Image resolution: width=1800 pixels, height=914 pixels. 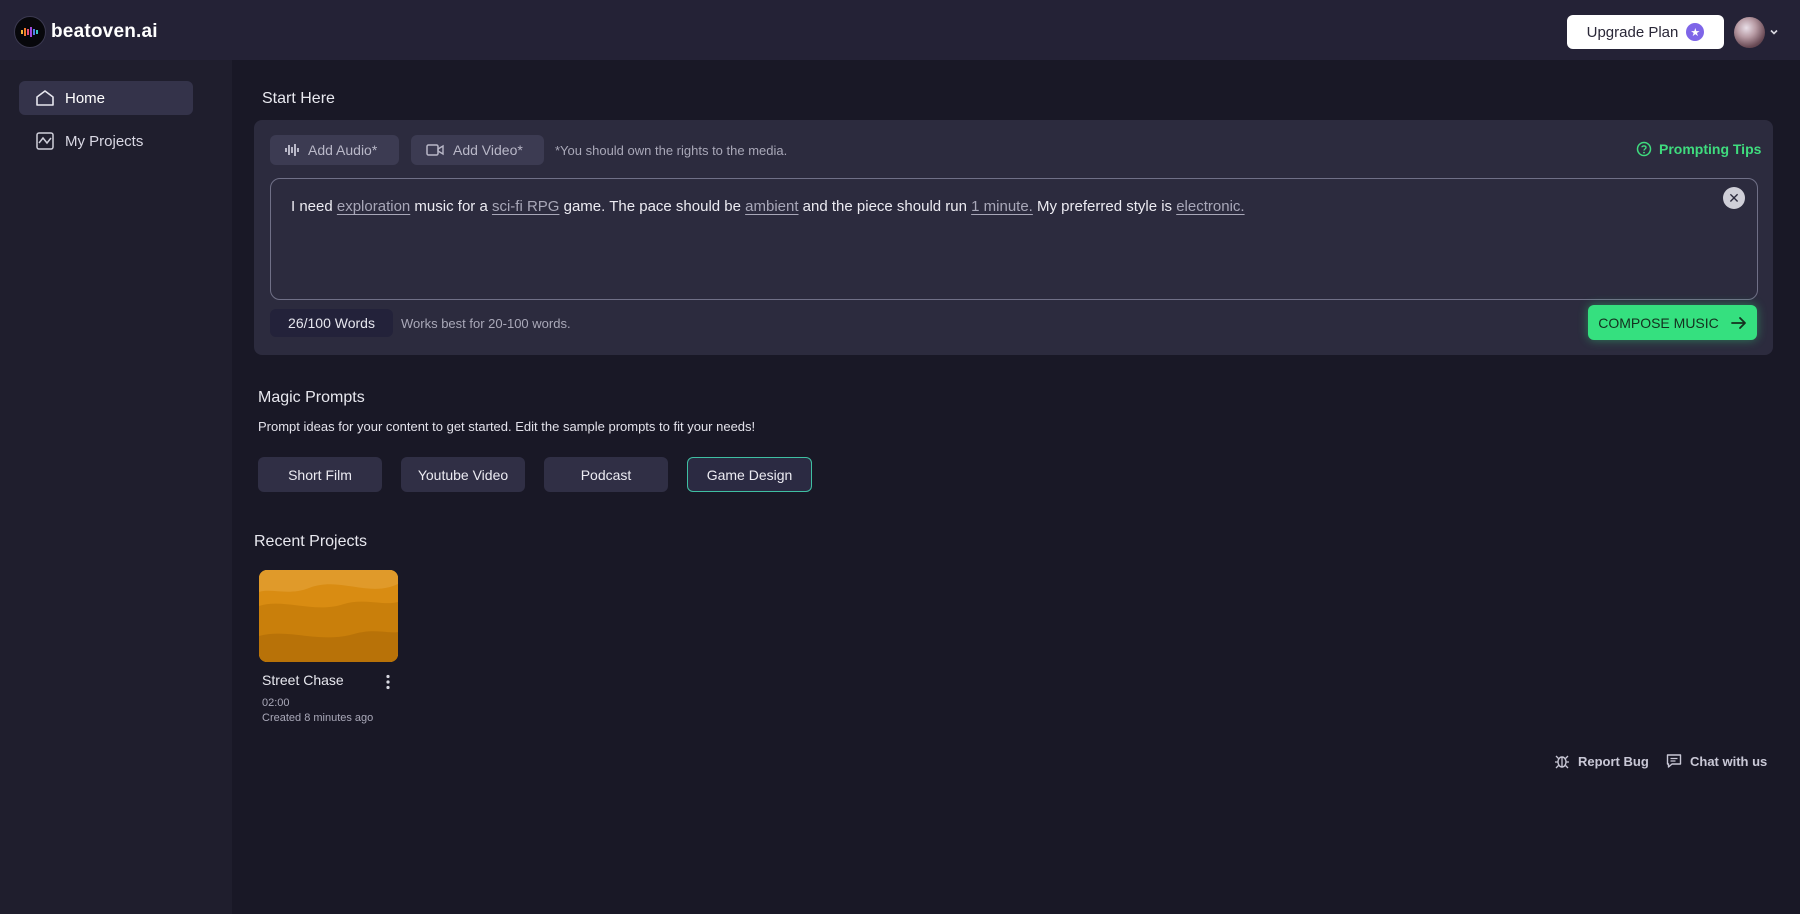 What do you see at coordinates (331, 323) in the screenshot?
I see `word-count-badge: 26/100 Words` at bounding box center [331, 323].